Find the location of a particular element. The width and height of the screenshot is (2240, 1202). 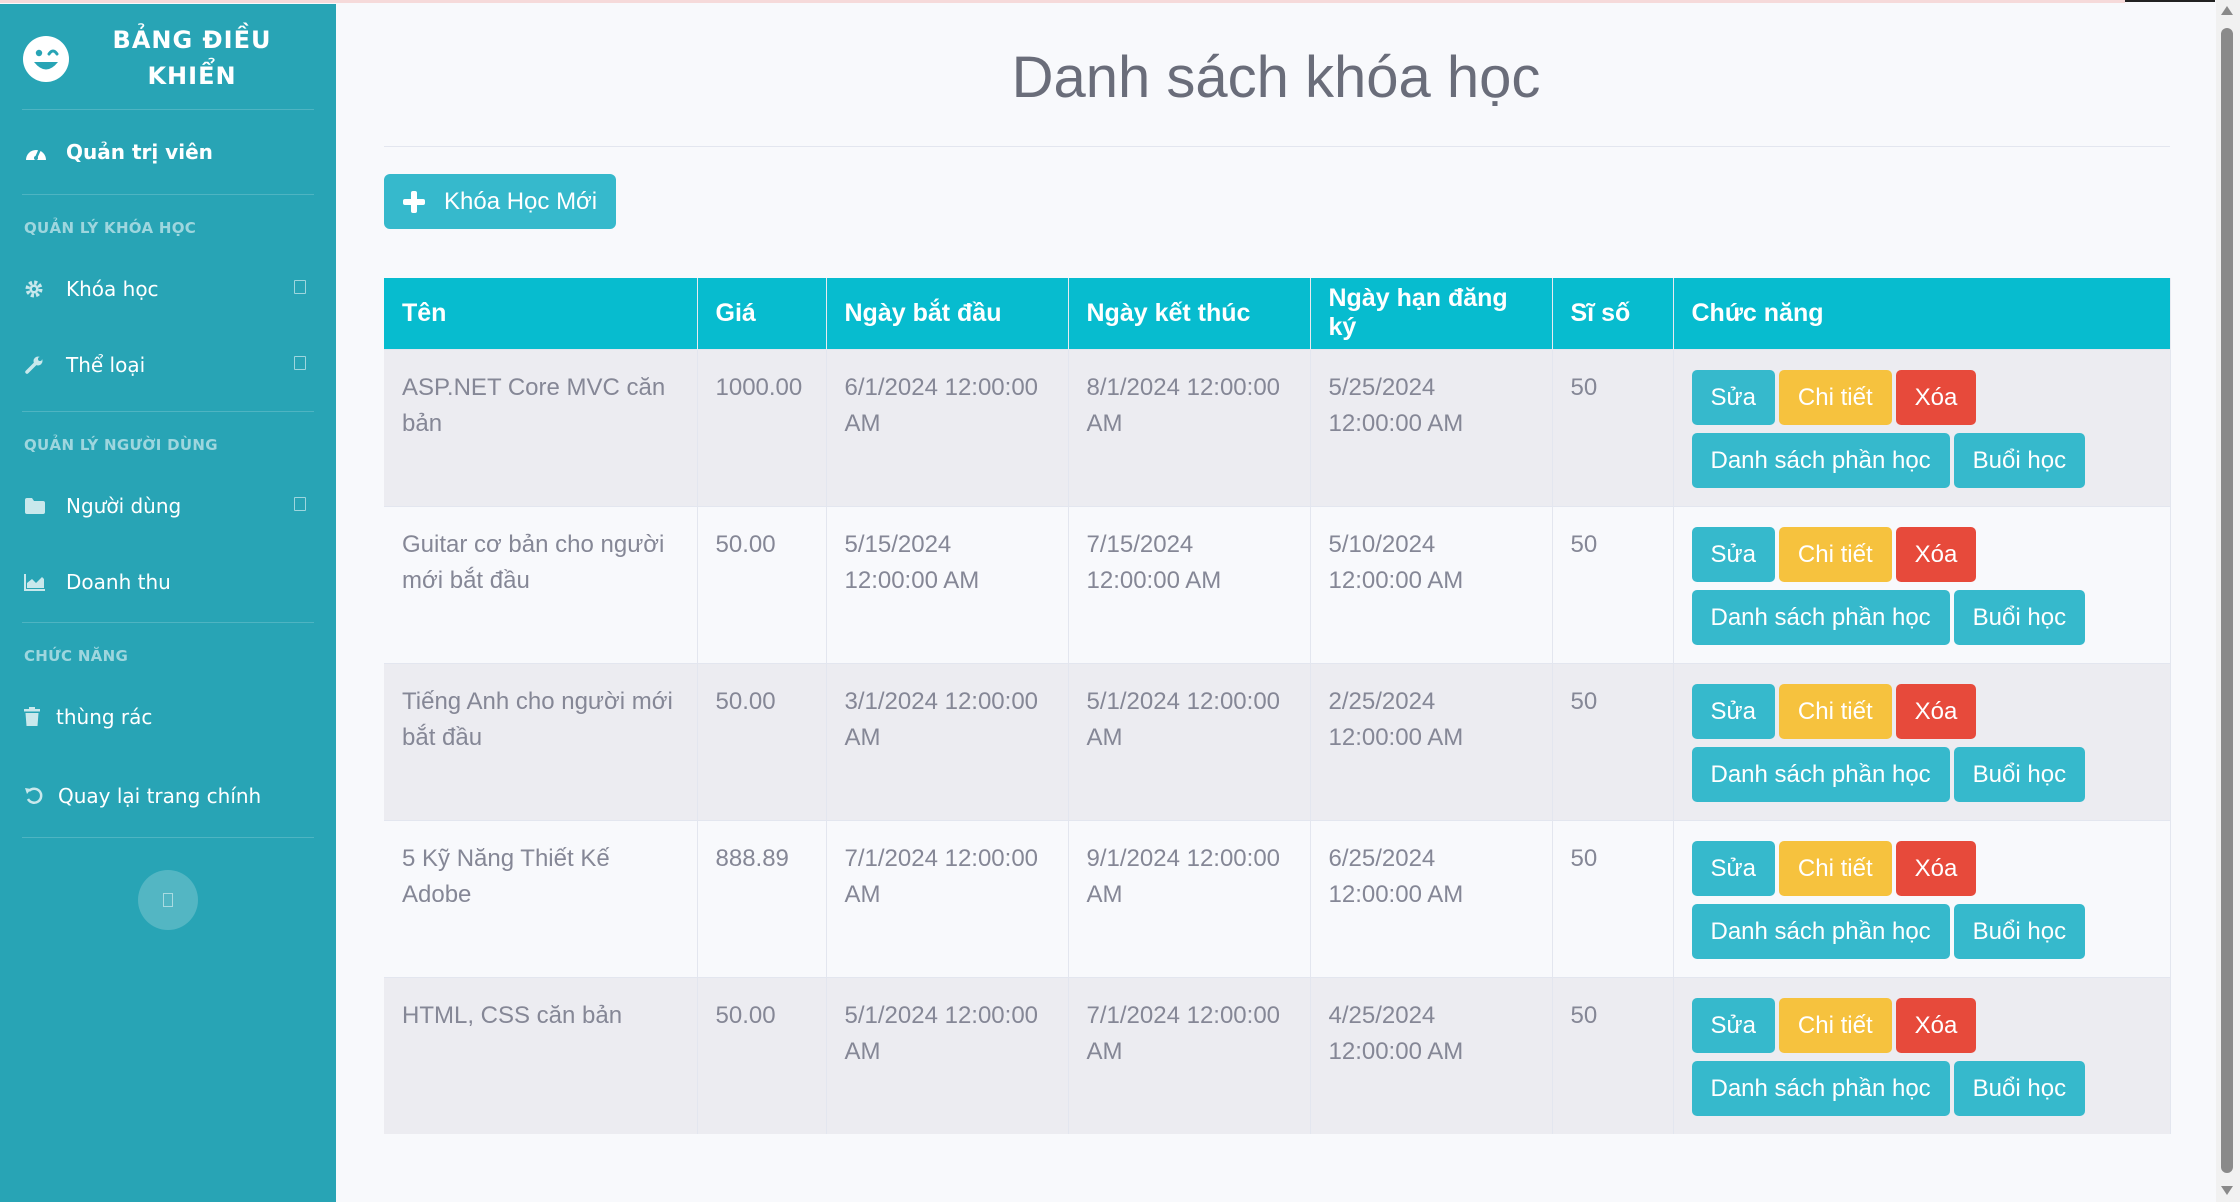

course-end-date: 5/1/2024 12:00:00 AM is located at coordinates (1189, 741).